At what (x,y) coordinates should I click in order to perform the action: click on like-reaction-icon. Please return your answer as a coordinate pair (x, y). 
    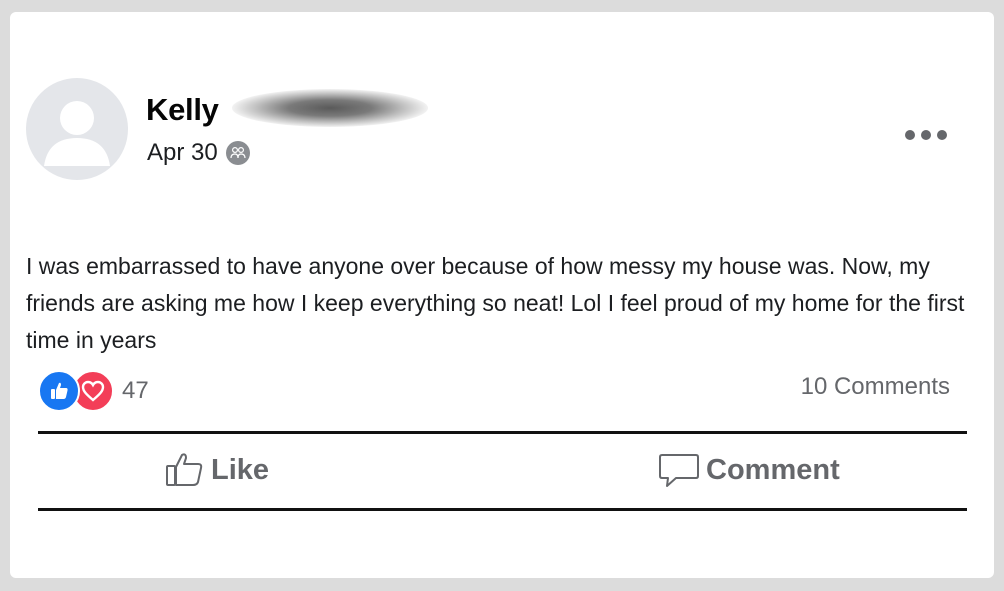
    Looking at the image, I should click on (59, 391).